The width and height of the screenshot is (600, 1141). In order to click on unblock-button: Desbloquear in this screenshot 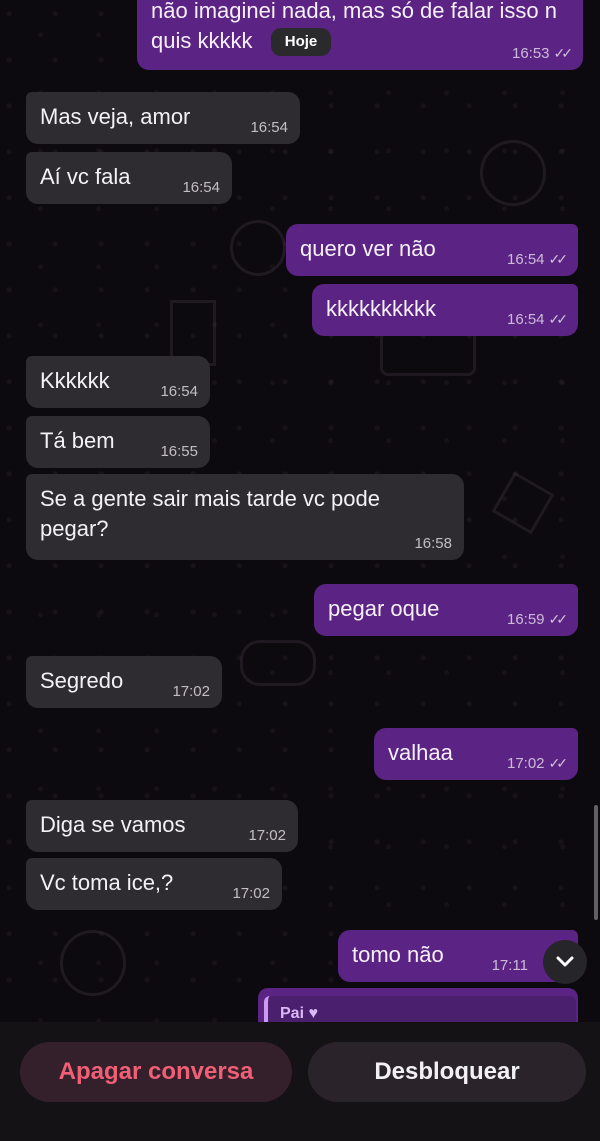, I will do `click(447, 1072)`.